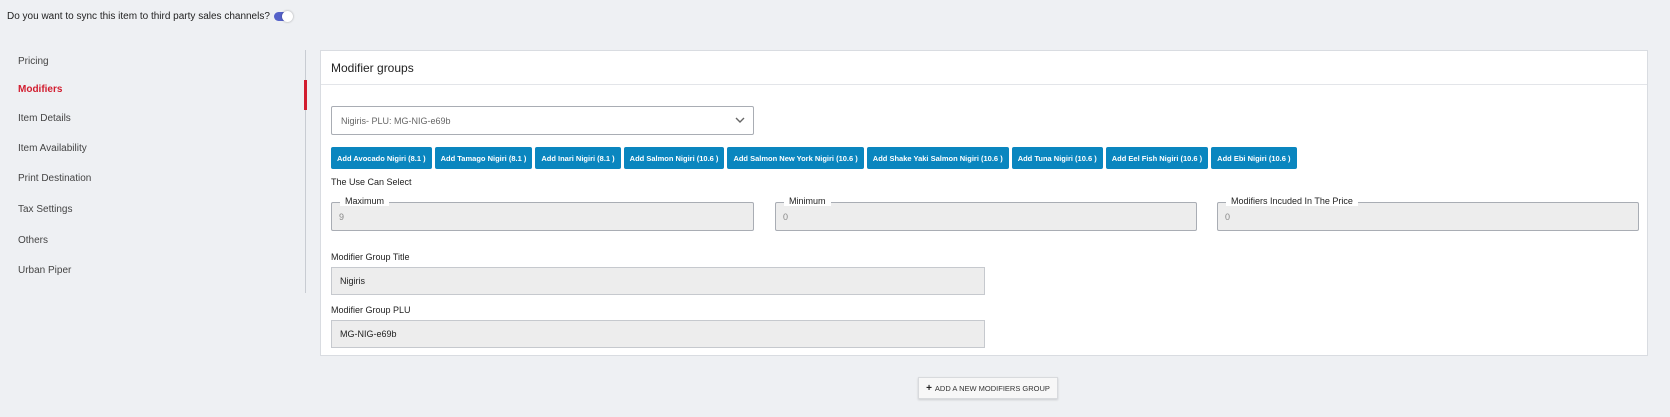  I want to click on sidebar-active-indicator, so click(305, 95).